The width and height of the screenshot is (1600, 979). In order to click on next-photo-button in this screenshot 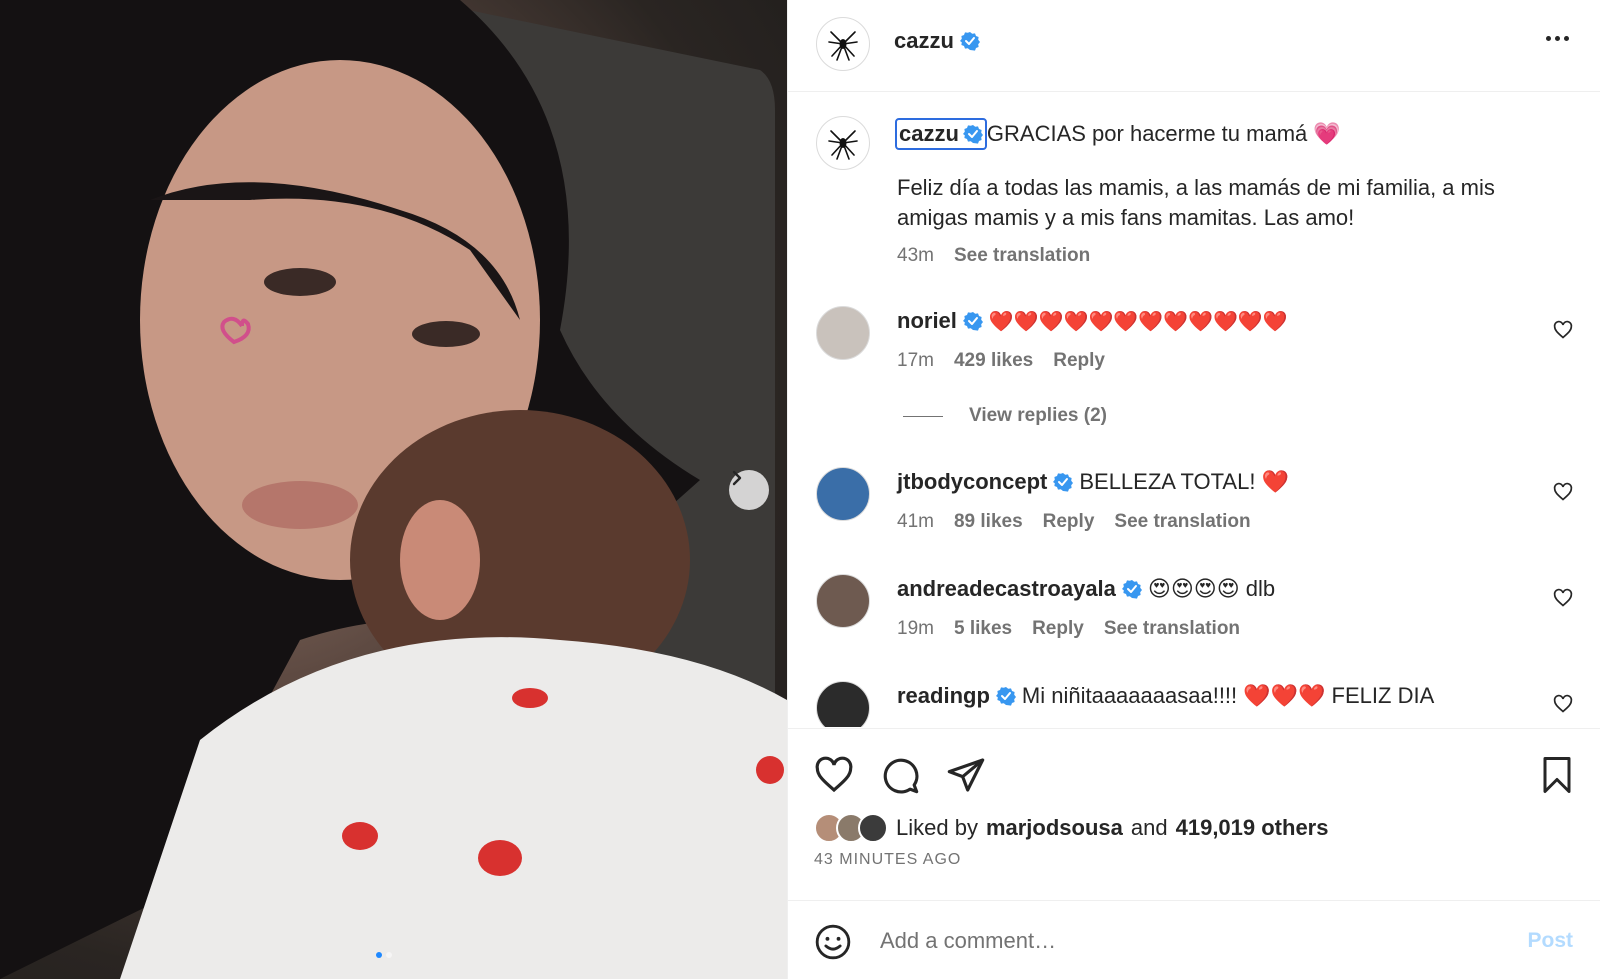, I will do `click(749, 490)`.